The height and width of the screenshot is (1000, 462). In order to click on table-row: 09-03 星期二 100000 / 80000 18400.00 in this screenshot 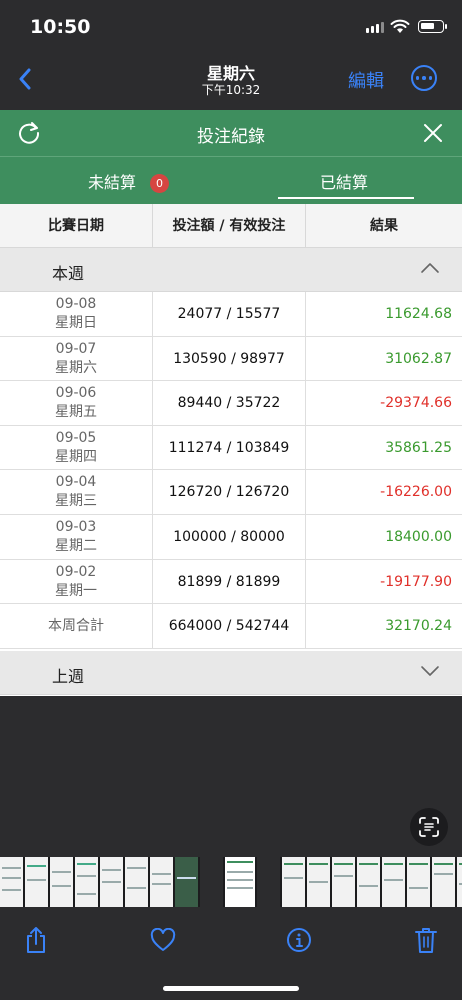, I will do `click(231, 537)`.